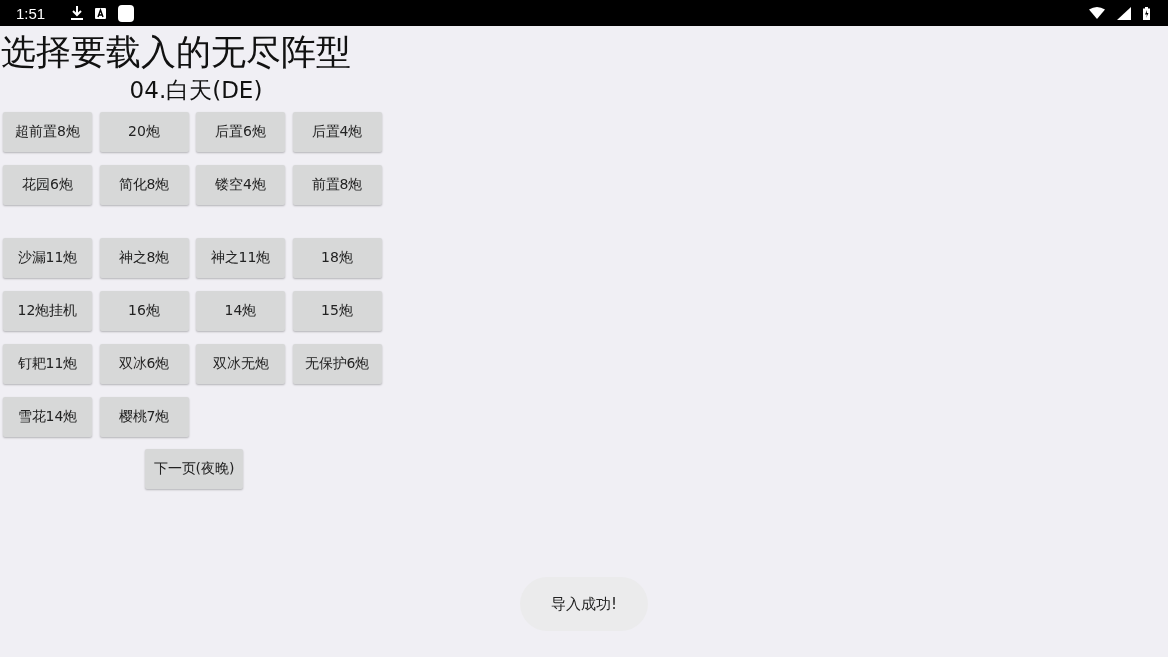  What do you see at coordinates (77, 13) in the screenshot?
I see `download-icon` at bounding box center [77, 13].